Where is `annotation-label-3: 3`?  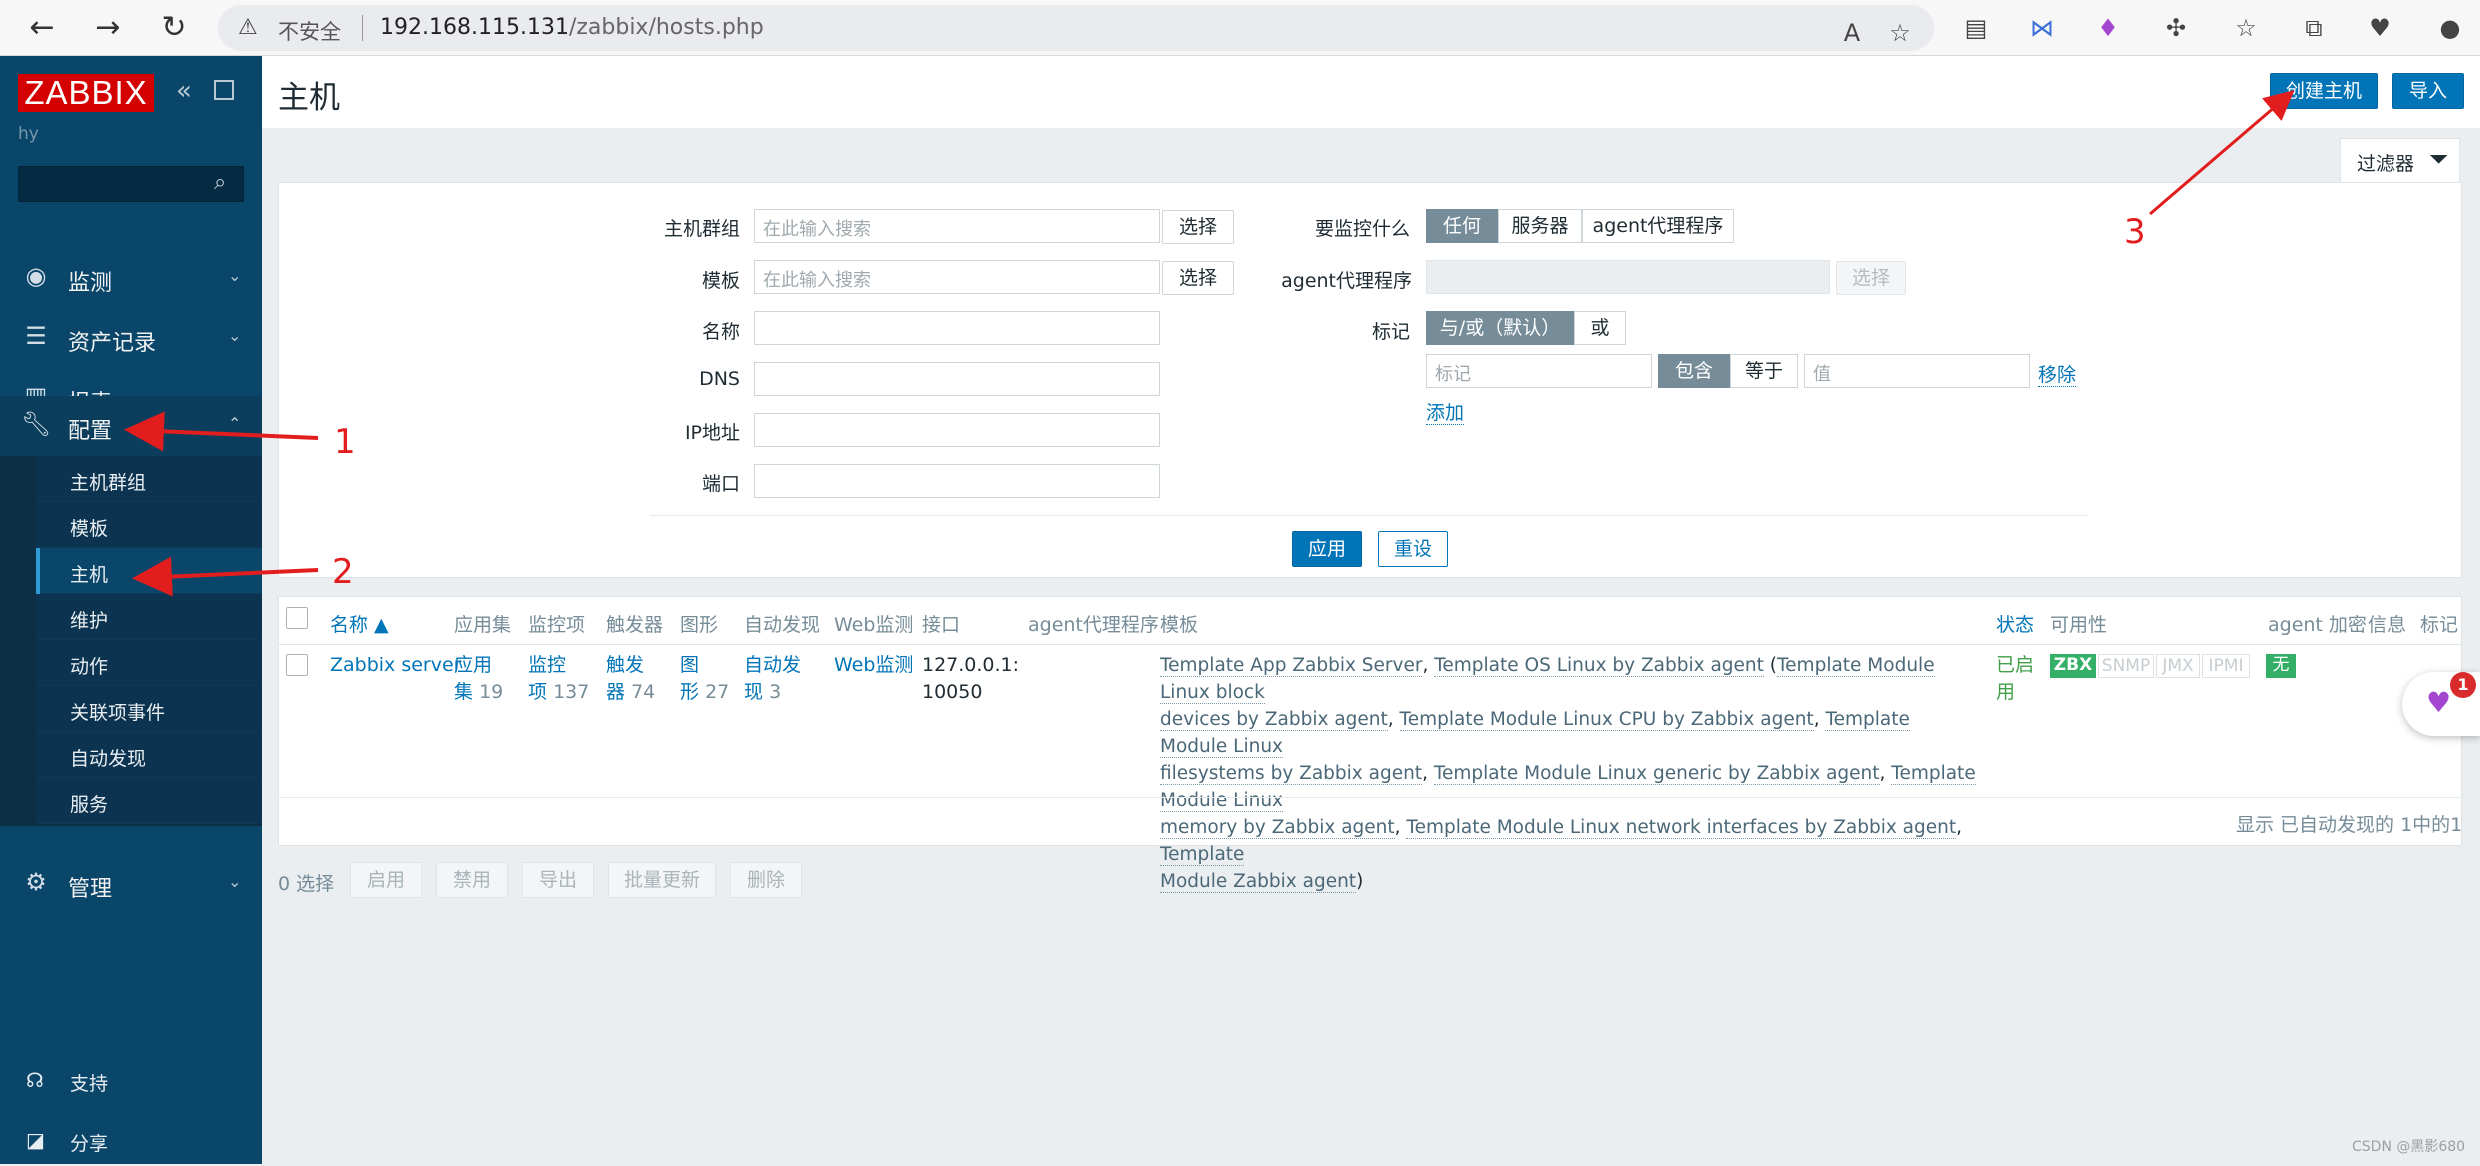 annotation-label-3: 3 is located at coordinates (2135, 232).